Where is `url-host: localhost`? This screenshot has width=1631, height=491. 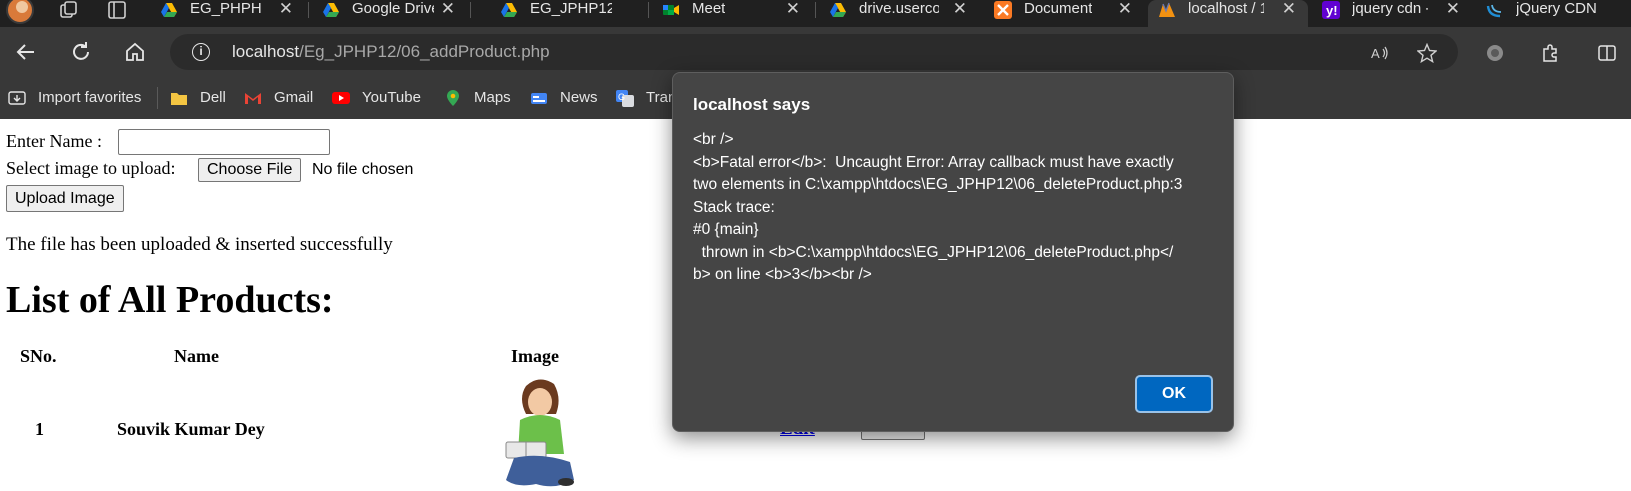 url-host: localhost is located at coordinates (266, 51).